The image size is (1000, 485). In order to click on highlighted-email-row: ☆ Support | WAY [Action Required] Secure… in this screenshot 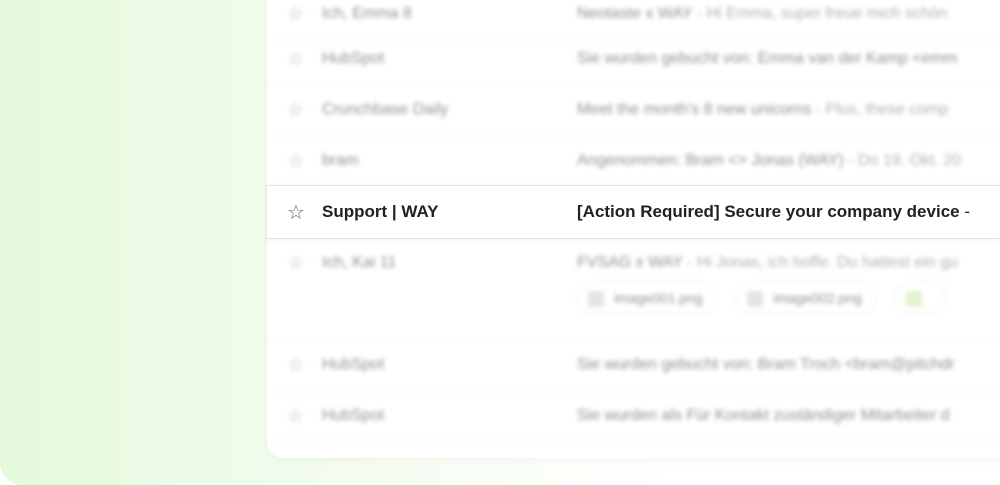, I will do `click(633, 212)`.